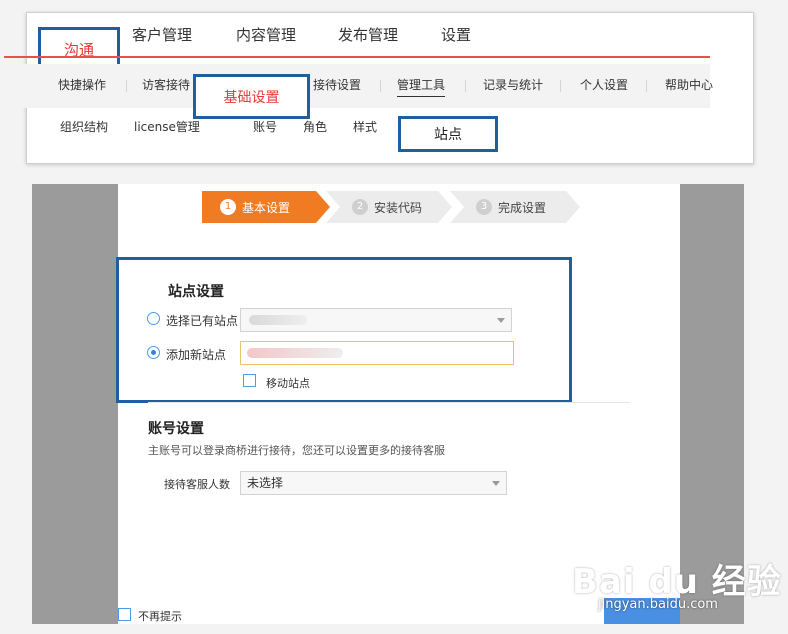 This screenshot has height=634, width=788. I want to click on sub-nav-personal-settings: 个人设置, so click(604, 84).